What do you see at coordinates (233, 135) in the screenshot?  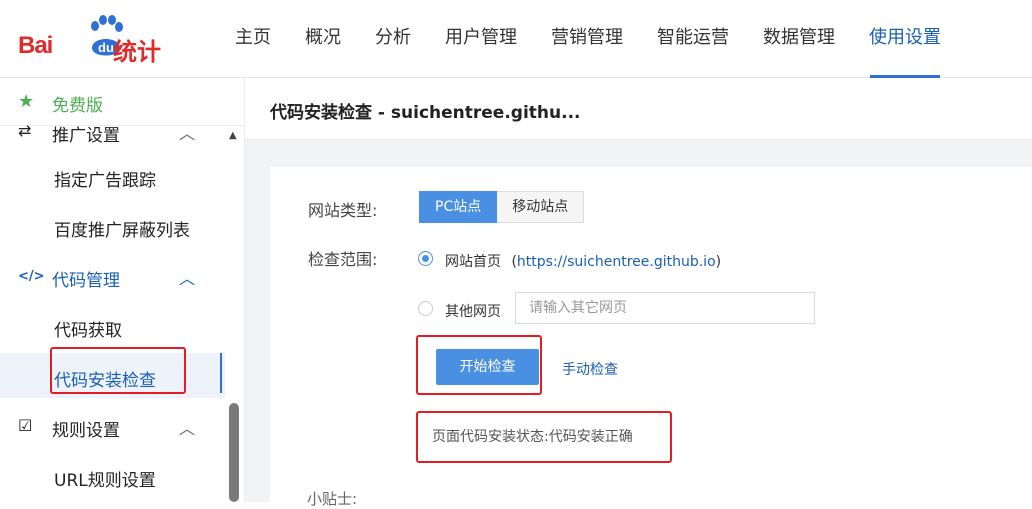 I see `scroll-up-arrow-icon: ▲` at bounding box center [233, 135].